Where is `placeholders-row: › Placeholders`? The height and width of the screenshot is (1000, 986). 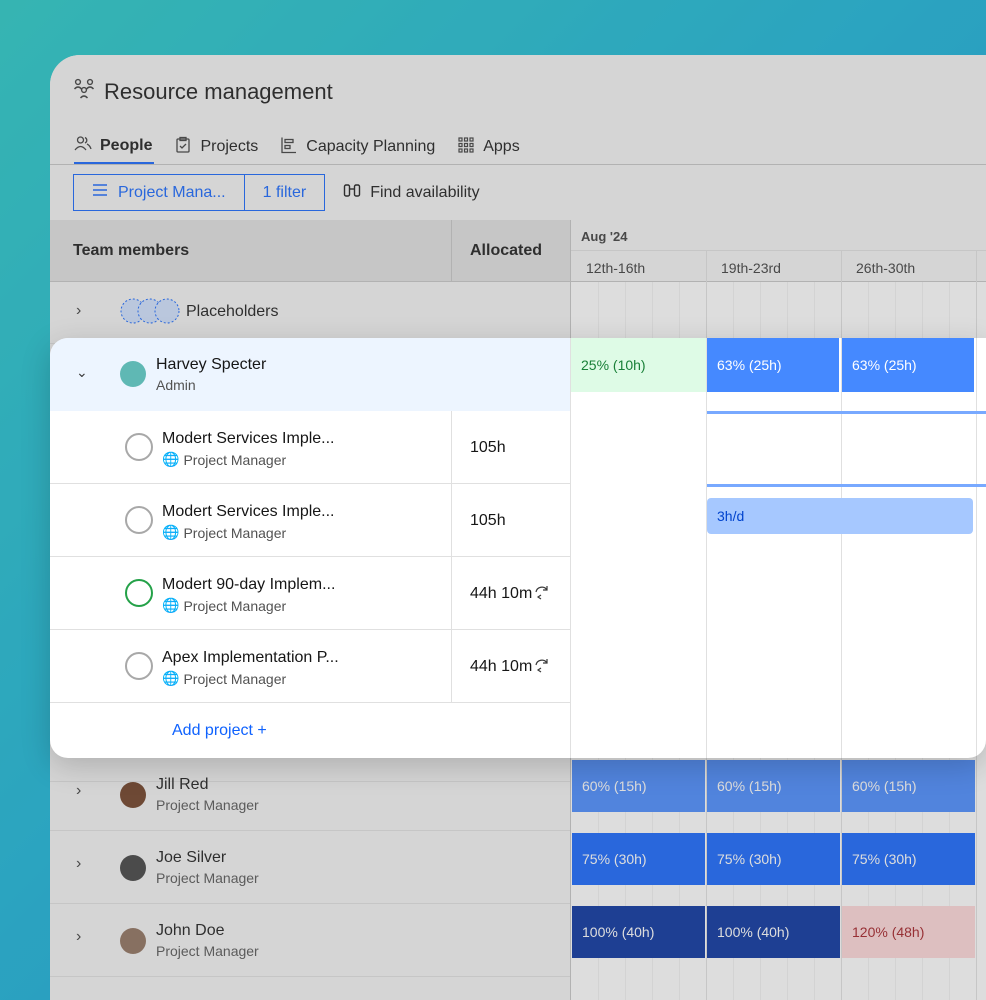 placeholders-row: › Placeholders is located at coordinates (310, 313).